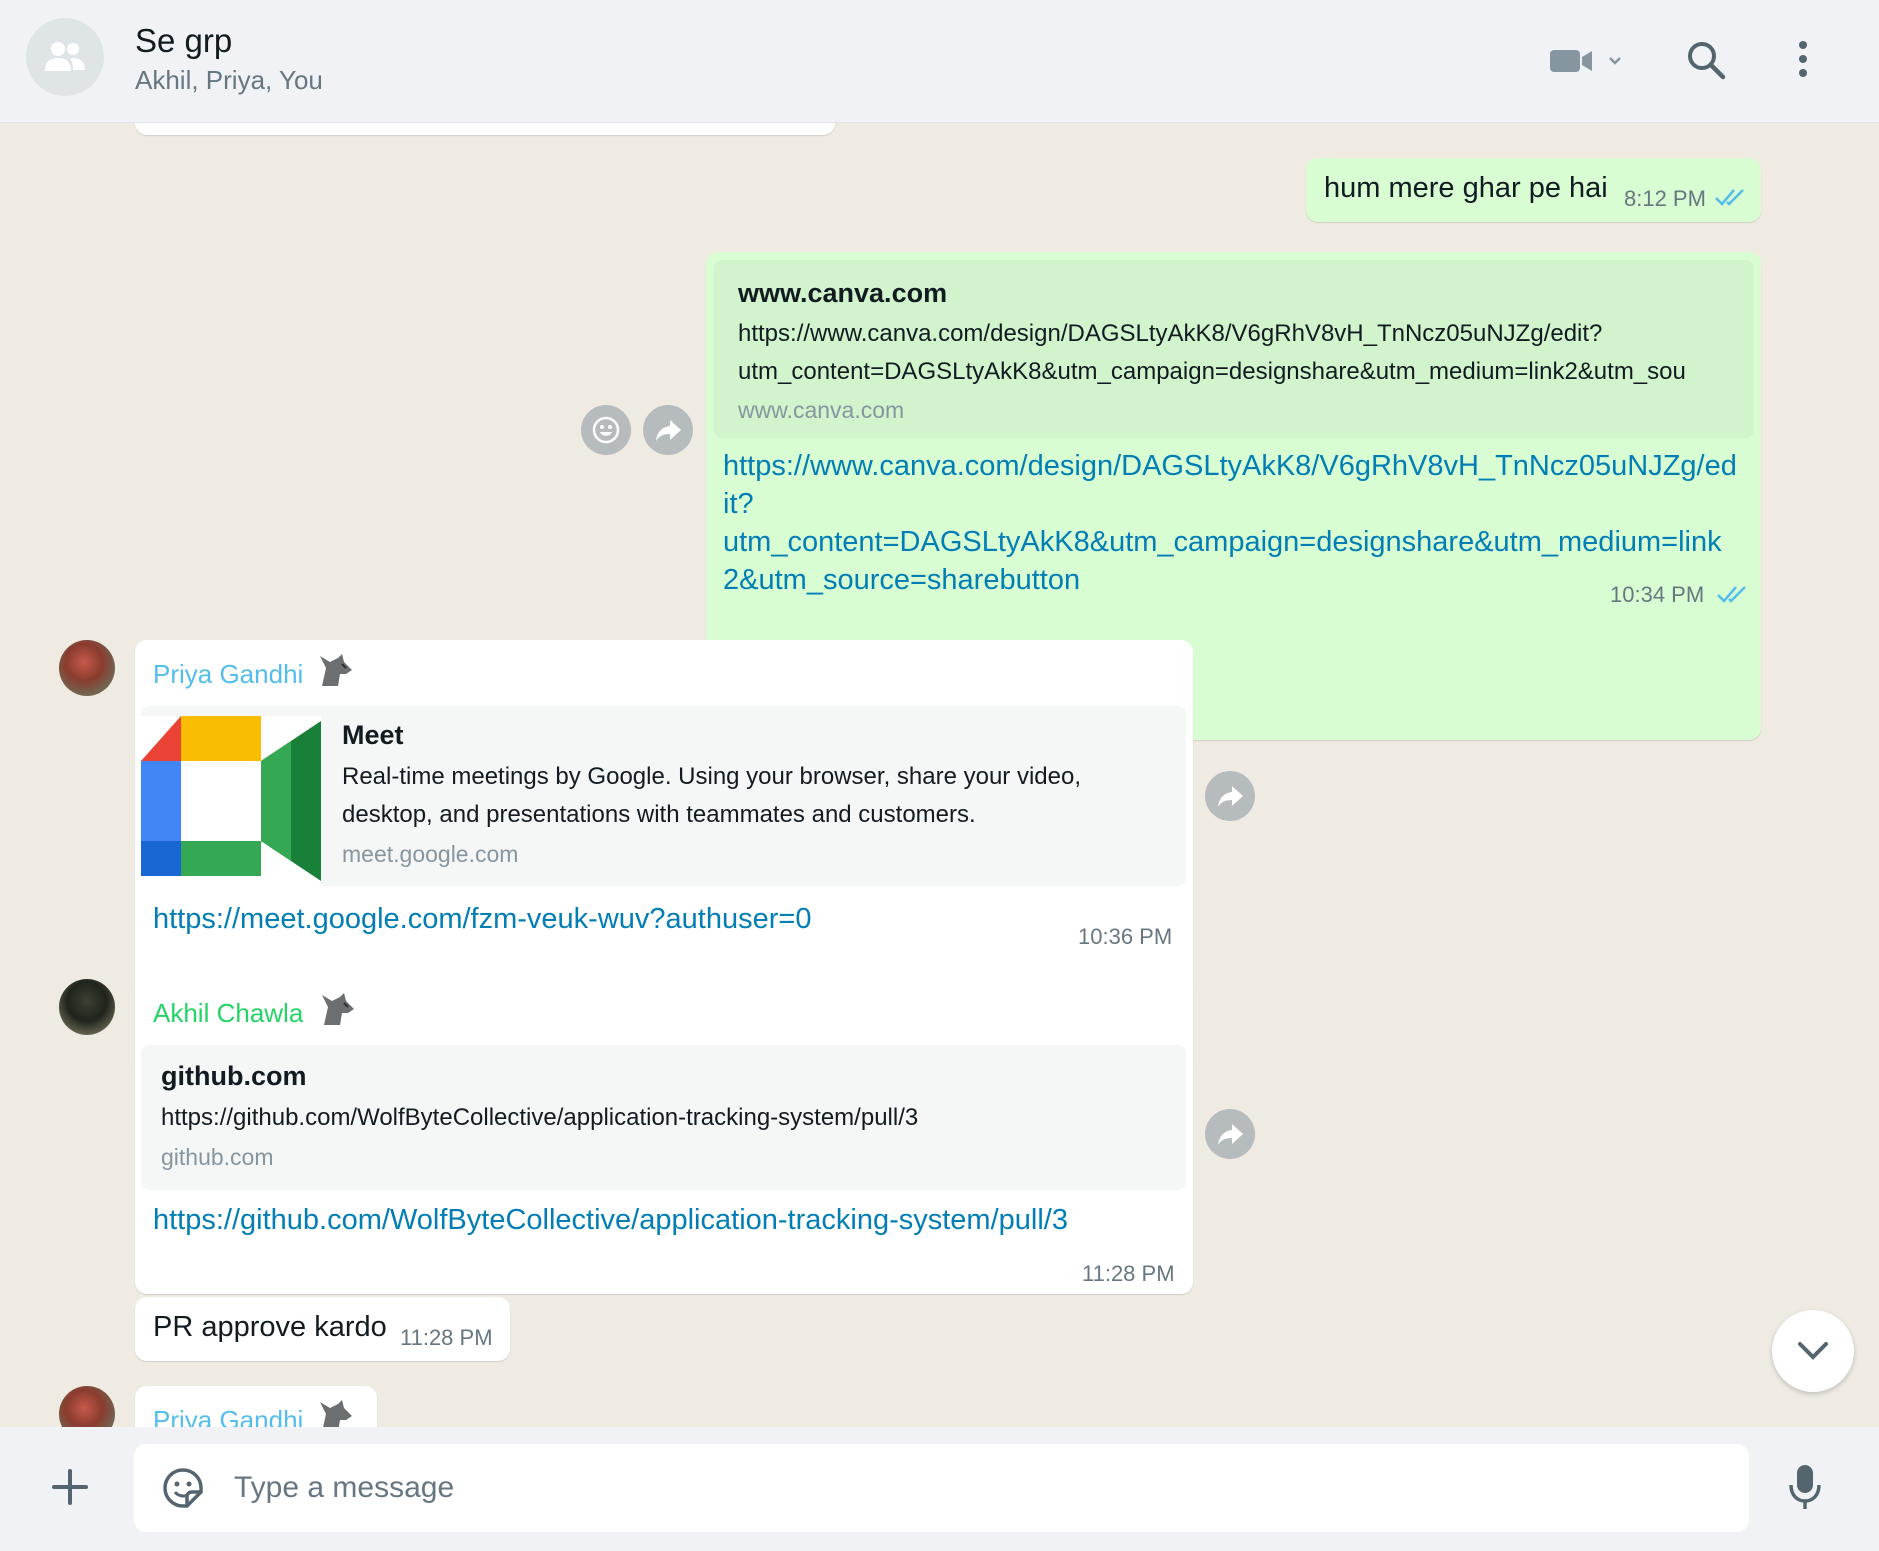 Image resolution: width=1879 pixels, height=1551 pixels. I want to click on link-preview-title: github.com, so click(234, 1076).